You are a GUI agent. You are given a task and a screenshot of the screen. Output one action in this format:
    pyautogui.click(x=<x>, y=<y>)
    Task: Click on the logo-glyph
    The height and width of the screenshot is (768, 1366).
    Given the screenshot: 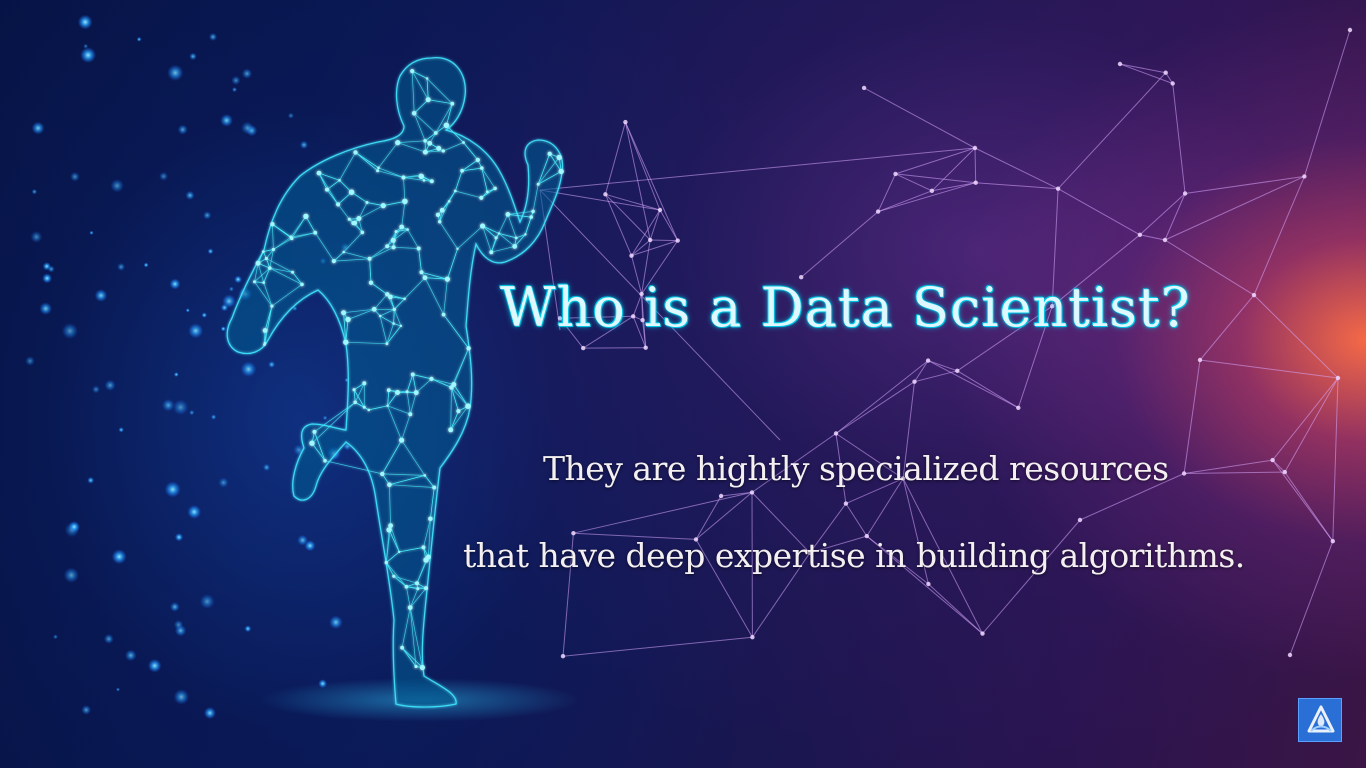 What is the action you would take?
    pyautogui.click(x=1321, y=719)
    